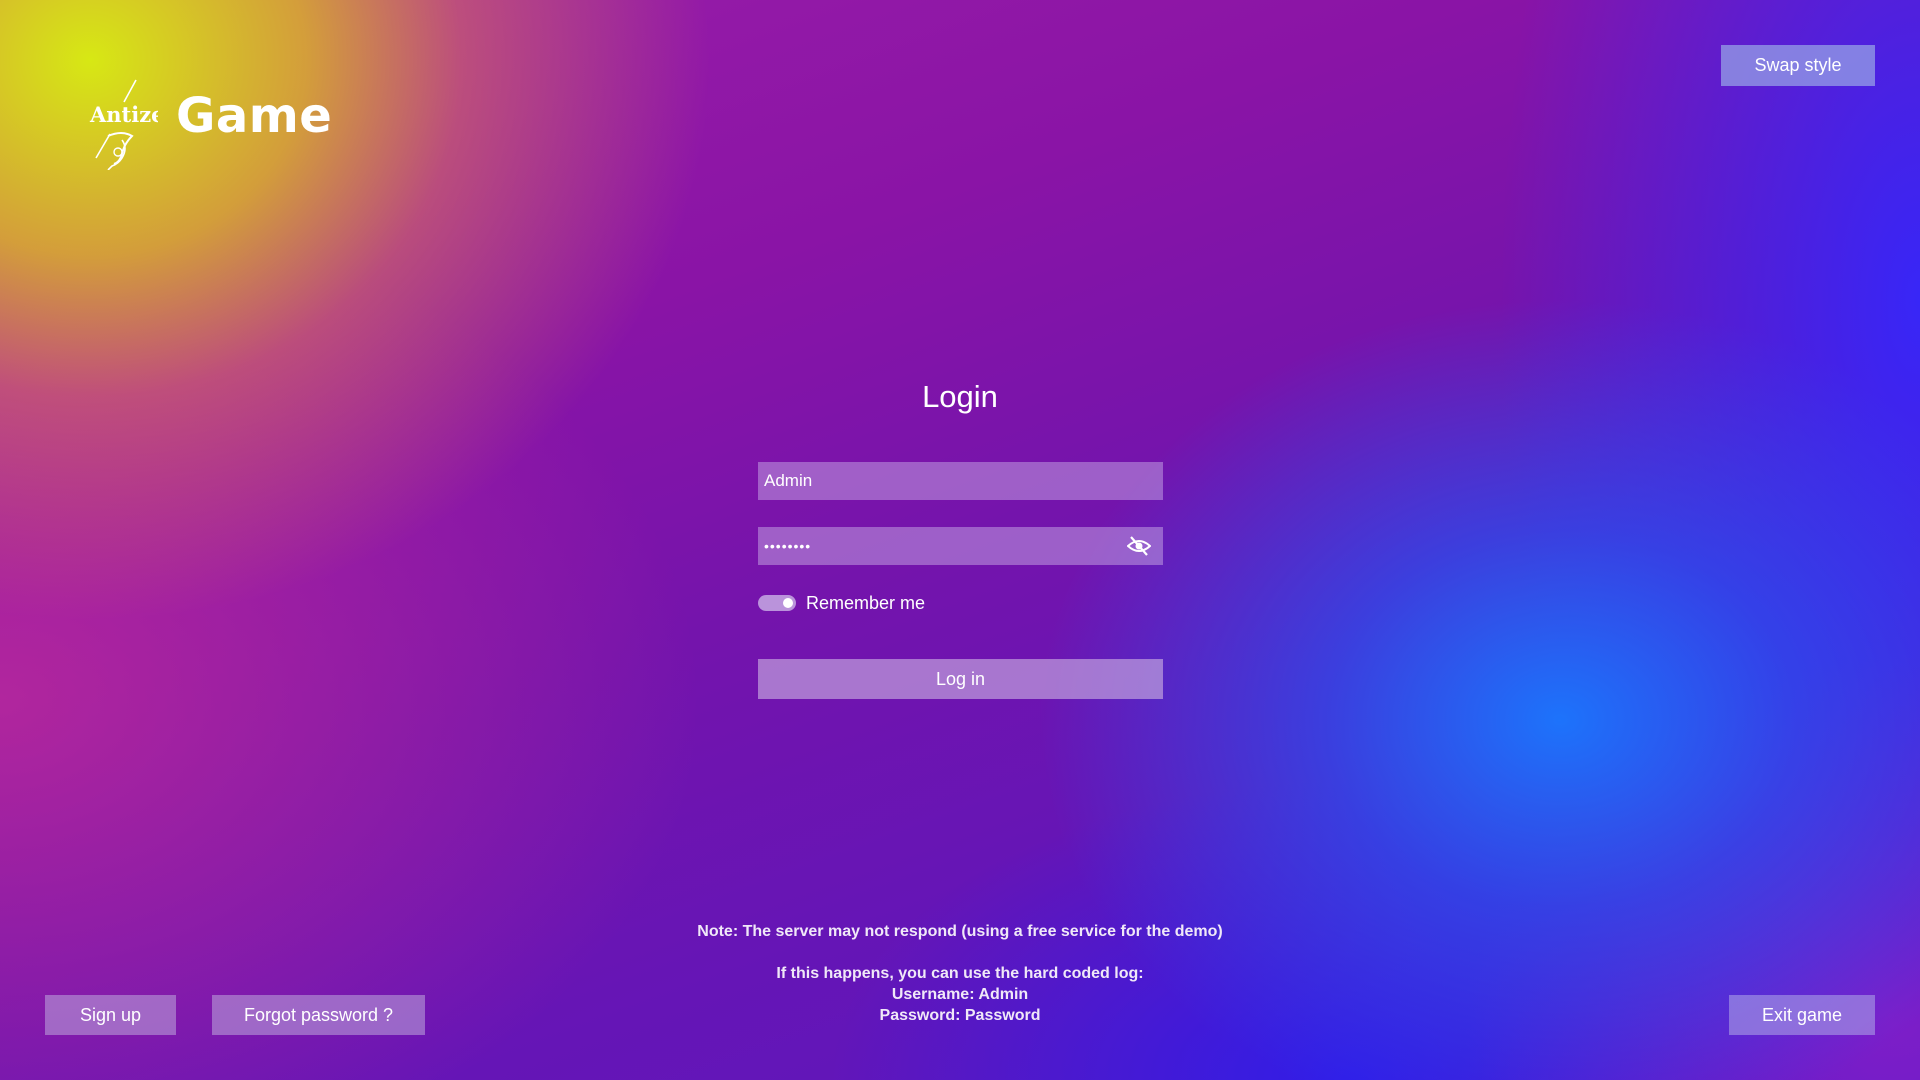  What do you see at coordinates (777, 603) in the screenshot?
I see `remember-me-toggle` at bounding box center [777, 603].